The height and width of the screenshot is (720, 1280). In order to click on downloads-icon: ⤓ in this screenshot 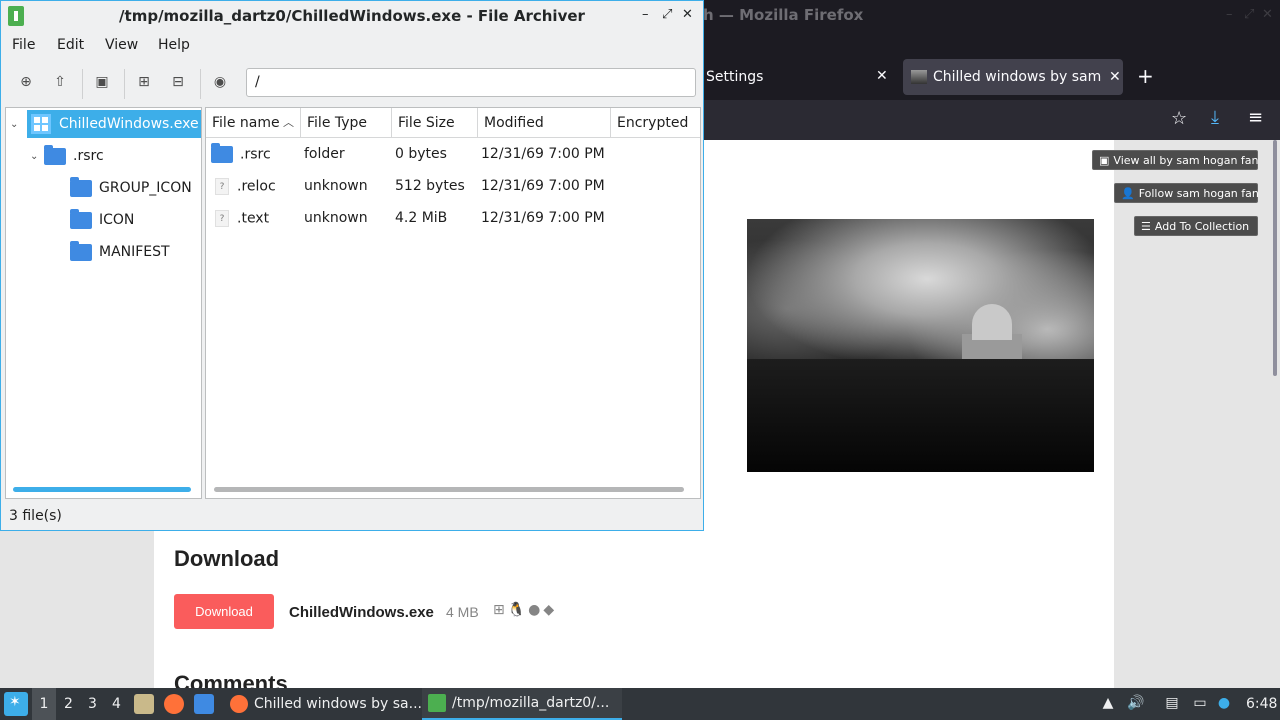, I will do `click(1215, 117)`.